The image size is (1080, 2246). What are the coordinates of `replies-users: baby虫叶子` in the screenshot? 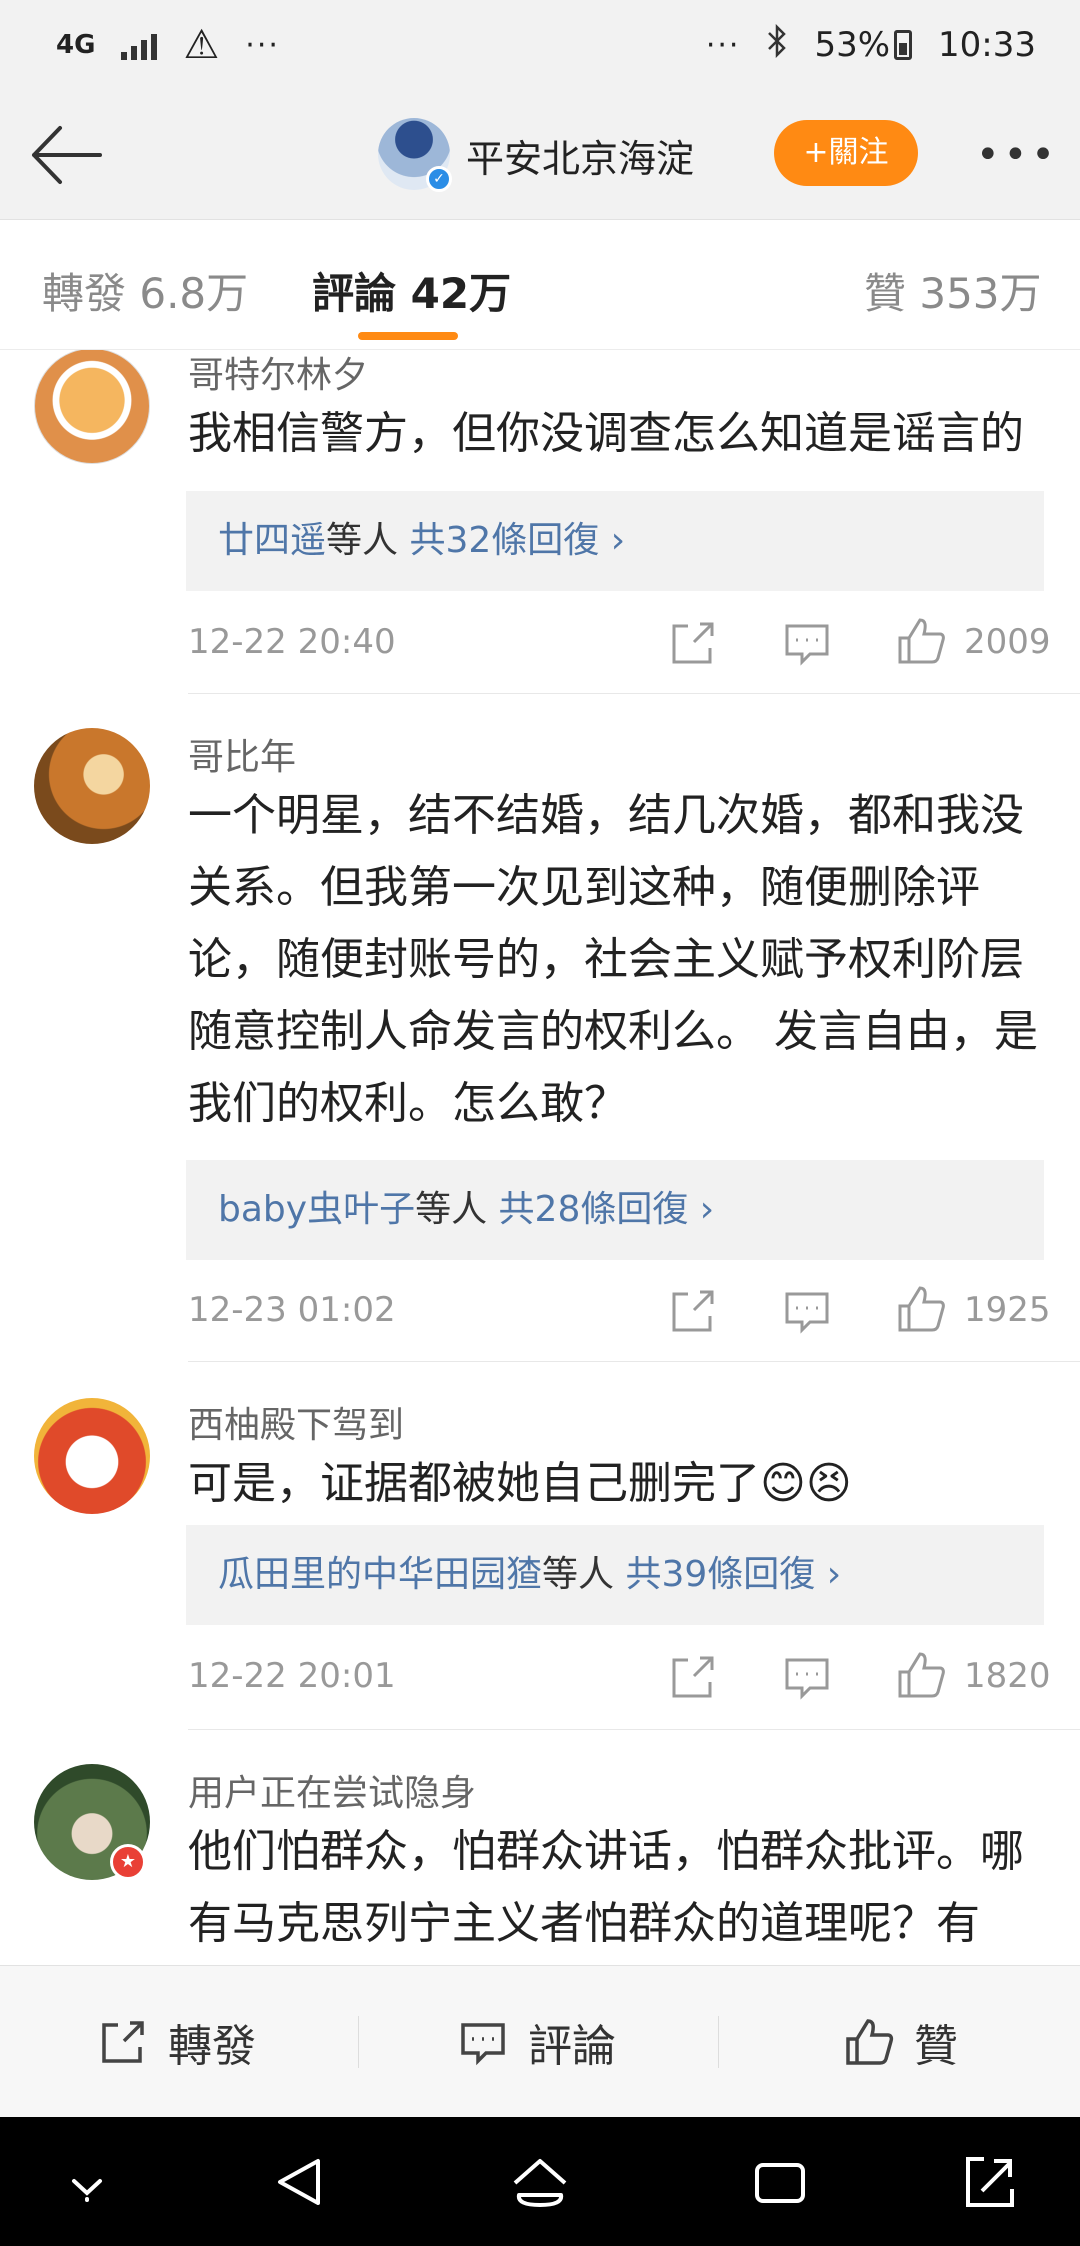 It's located at (317, 1209).